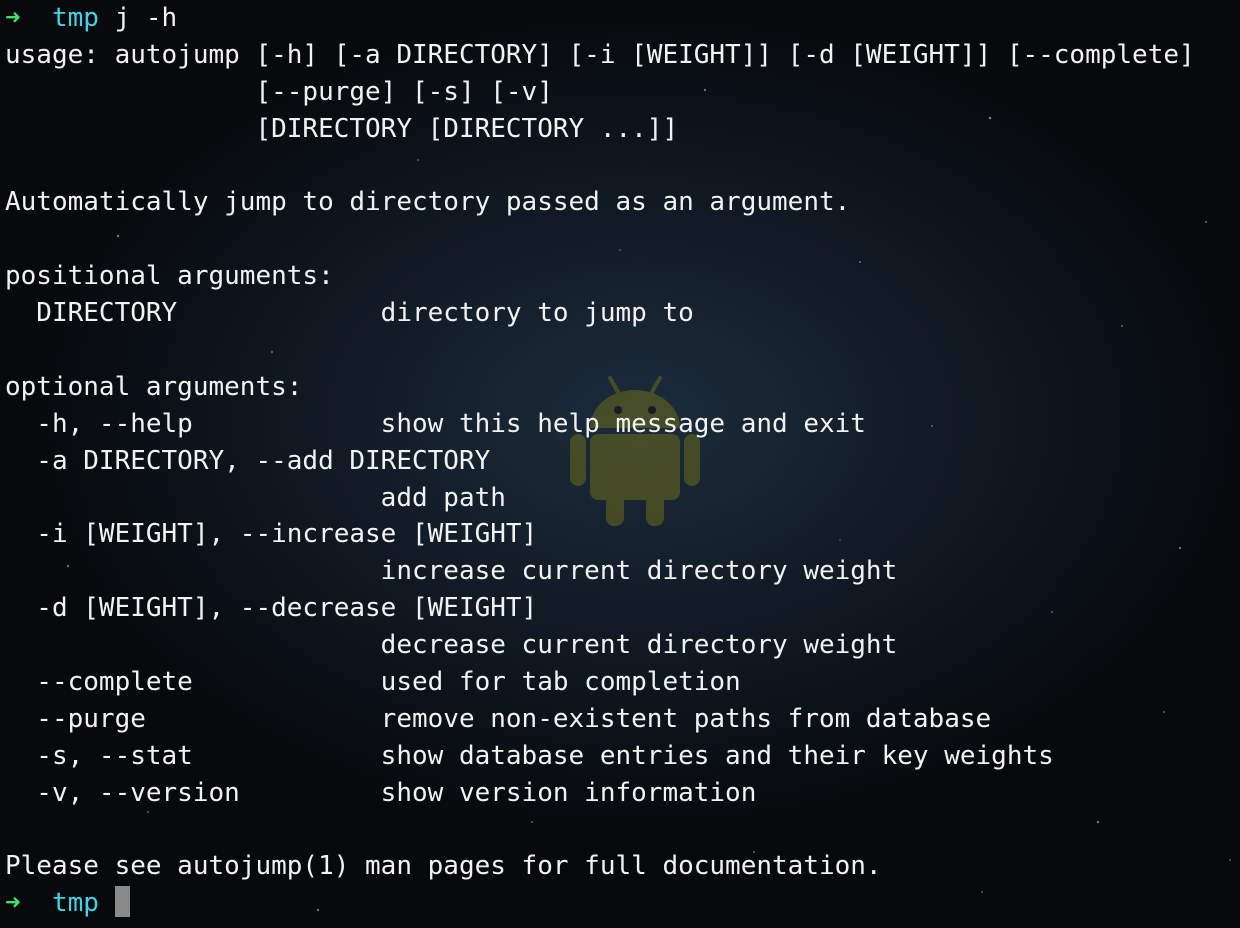 The height and width of the screenshot is (928, 1240). What do you see at coordinates (271, 608) in the screenshot?
I see `output-line: -d [WEIGHT], --decrease [WEIGHT]` at bounding box center [271, 608].